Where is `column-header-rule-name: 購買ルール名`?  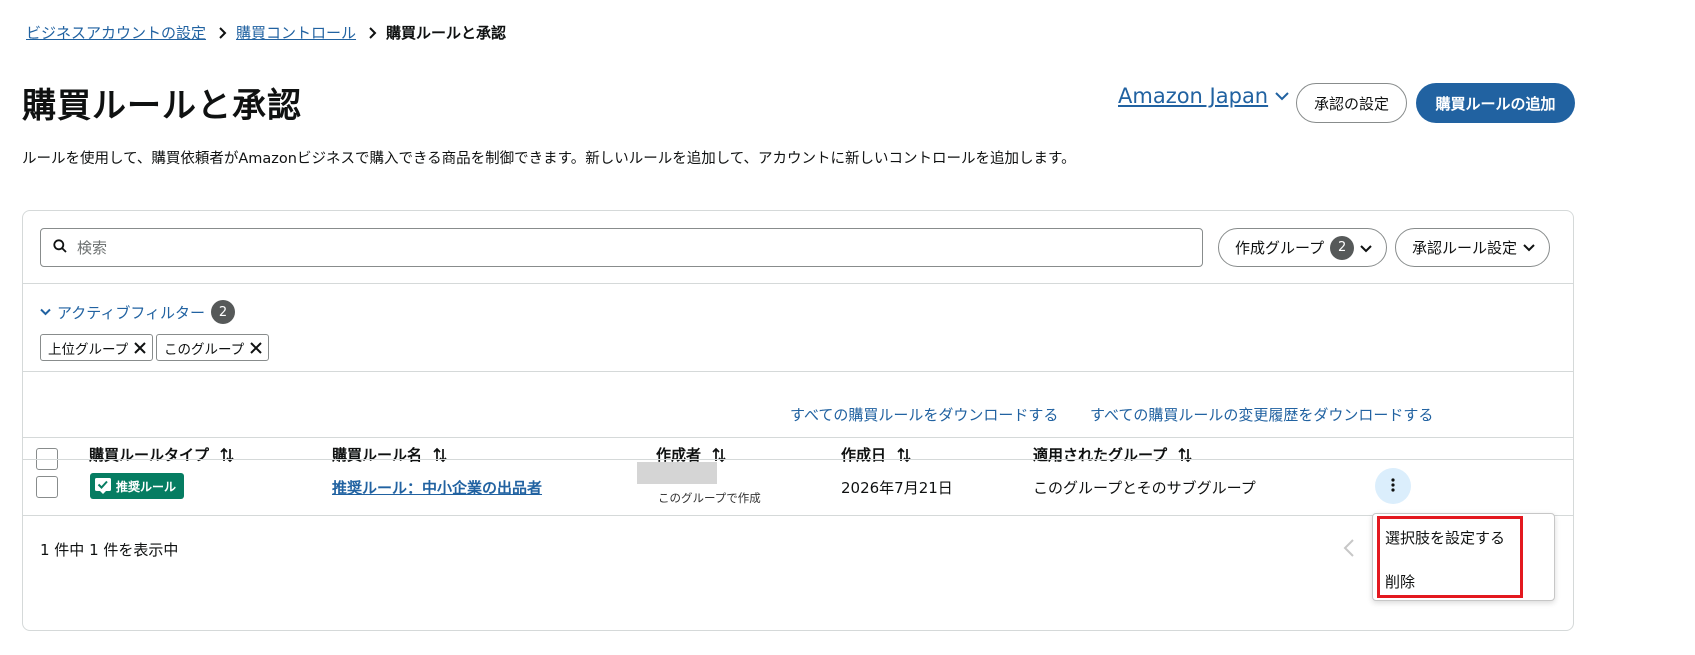
column-header-rule-name: 購買ルール名 is located at coordinates (390, 454).